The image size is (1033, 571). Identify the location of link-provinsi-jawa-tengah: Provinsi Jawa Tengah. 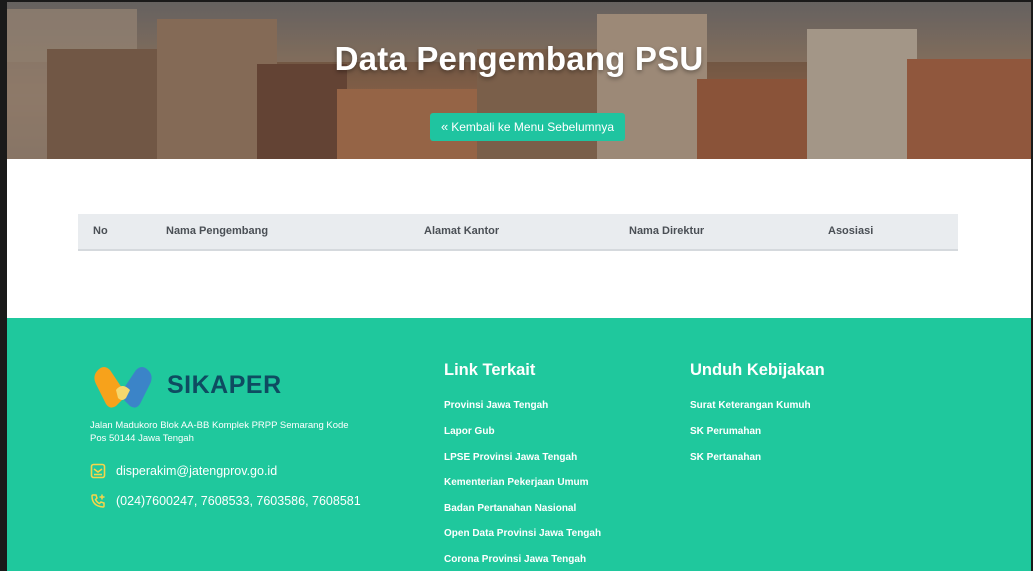
(496, 405).